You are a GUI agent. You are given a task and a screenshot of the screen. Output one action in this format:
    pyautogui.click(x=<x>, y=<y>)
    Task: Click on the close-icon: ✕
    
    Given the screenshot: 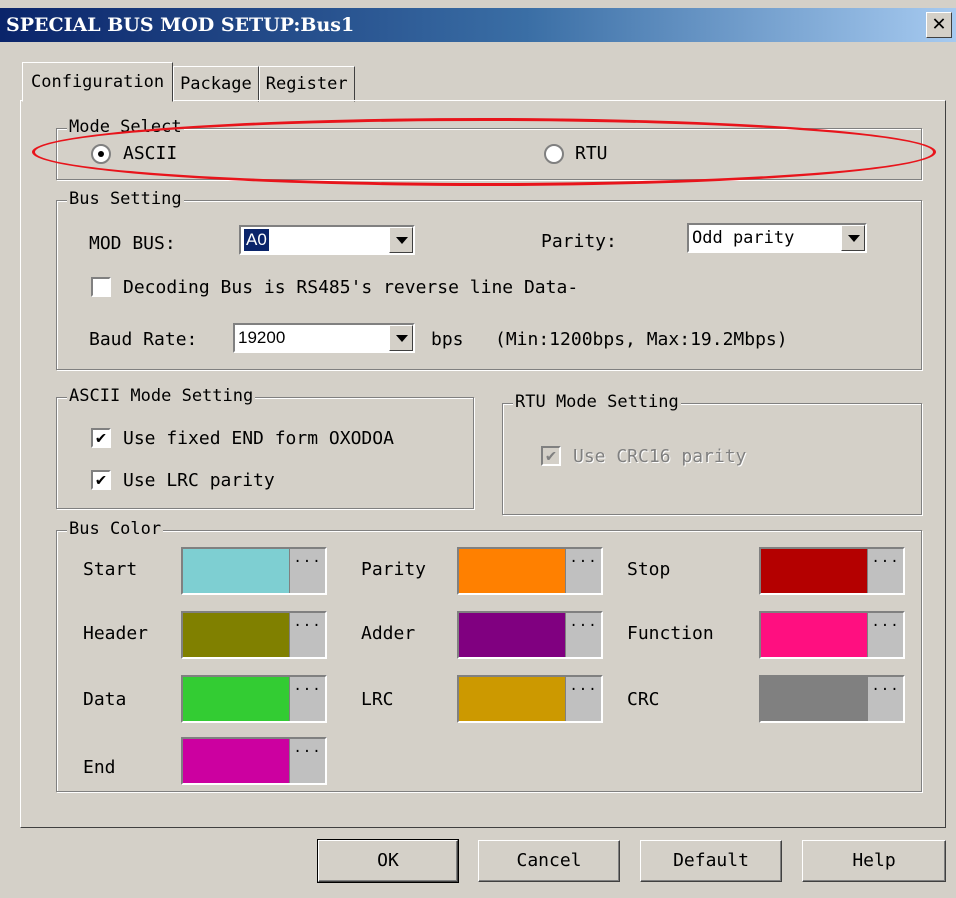 What is the action you would take?
    pyautogui.click(x=939, y=25)
    